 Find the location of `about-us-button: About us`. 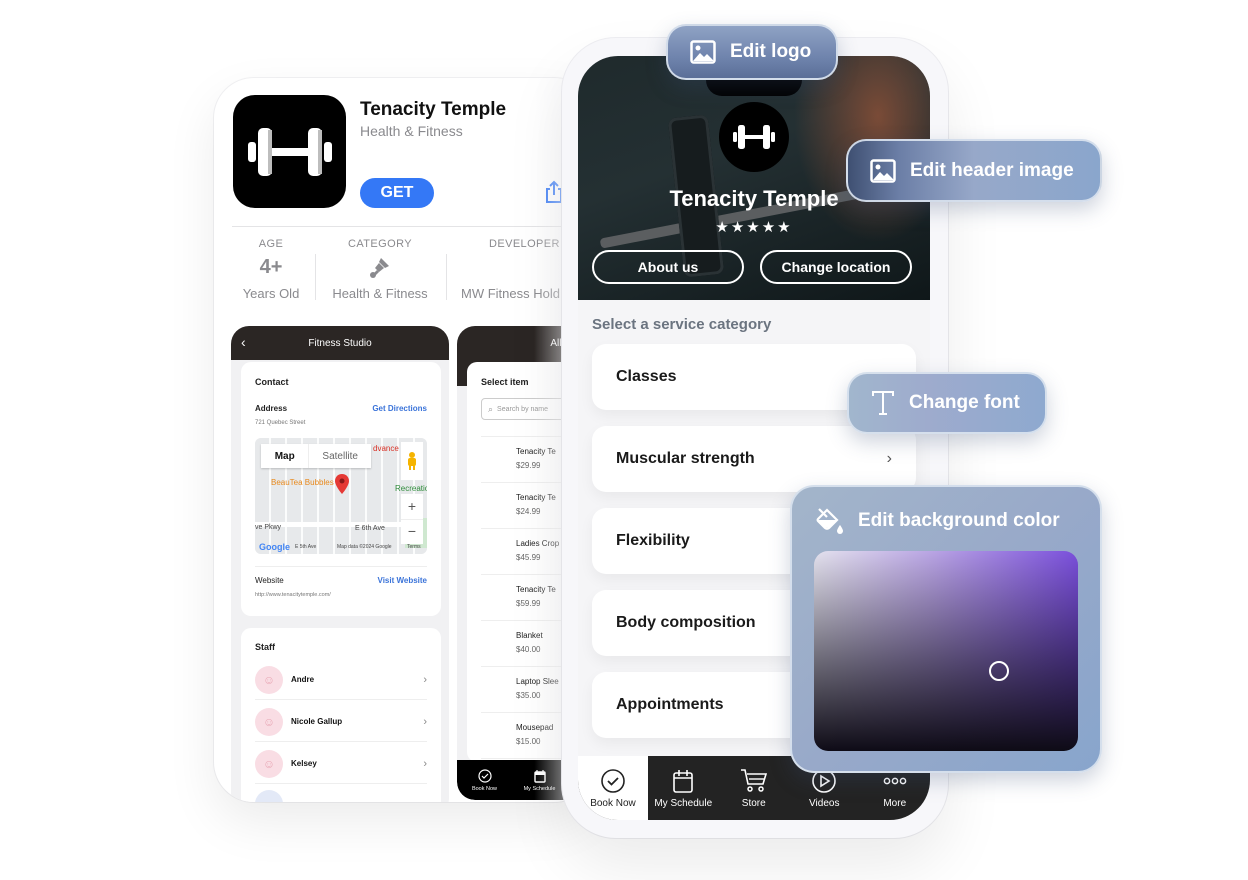

about-us-button: About us is located at coordinates (668, 267).